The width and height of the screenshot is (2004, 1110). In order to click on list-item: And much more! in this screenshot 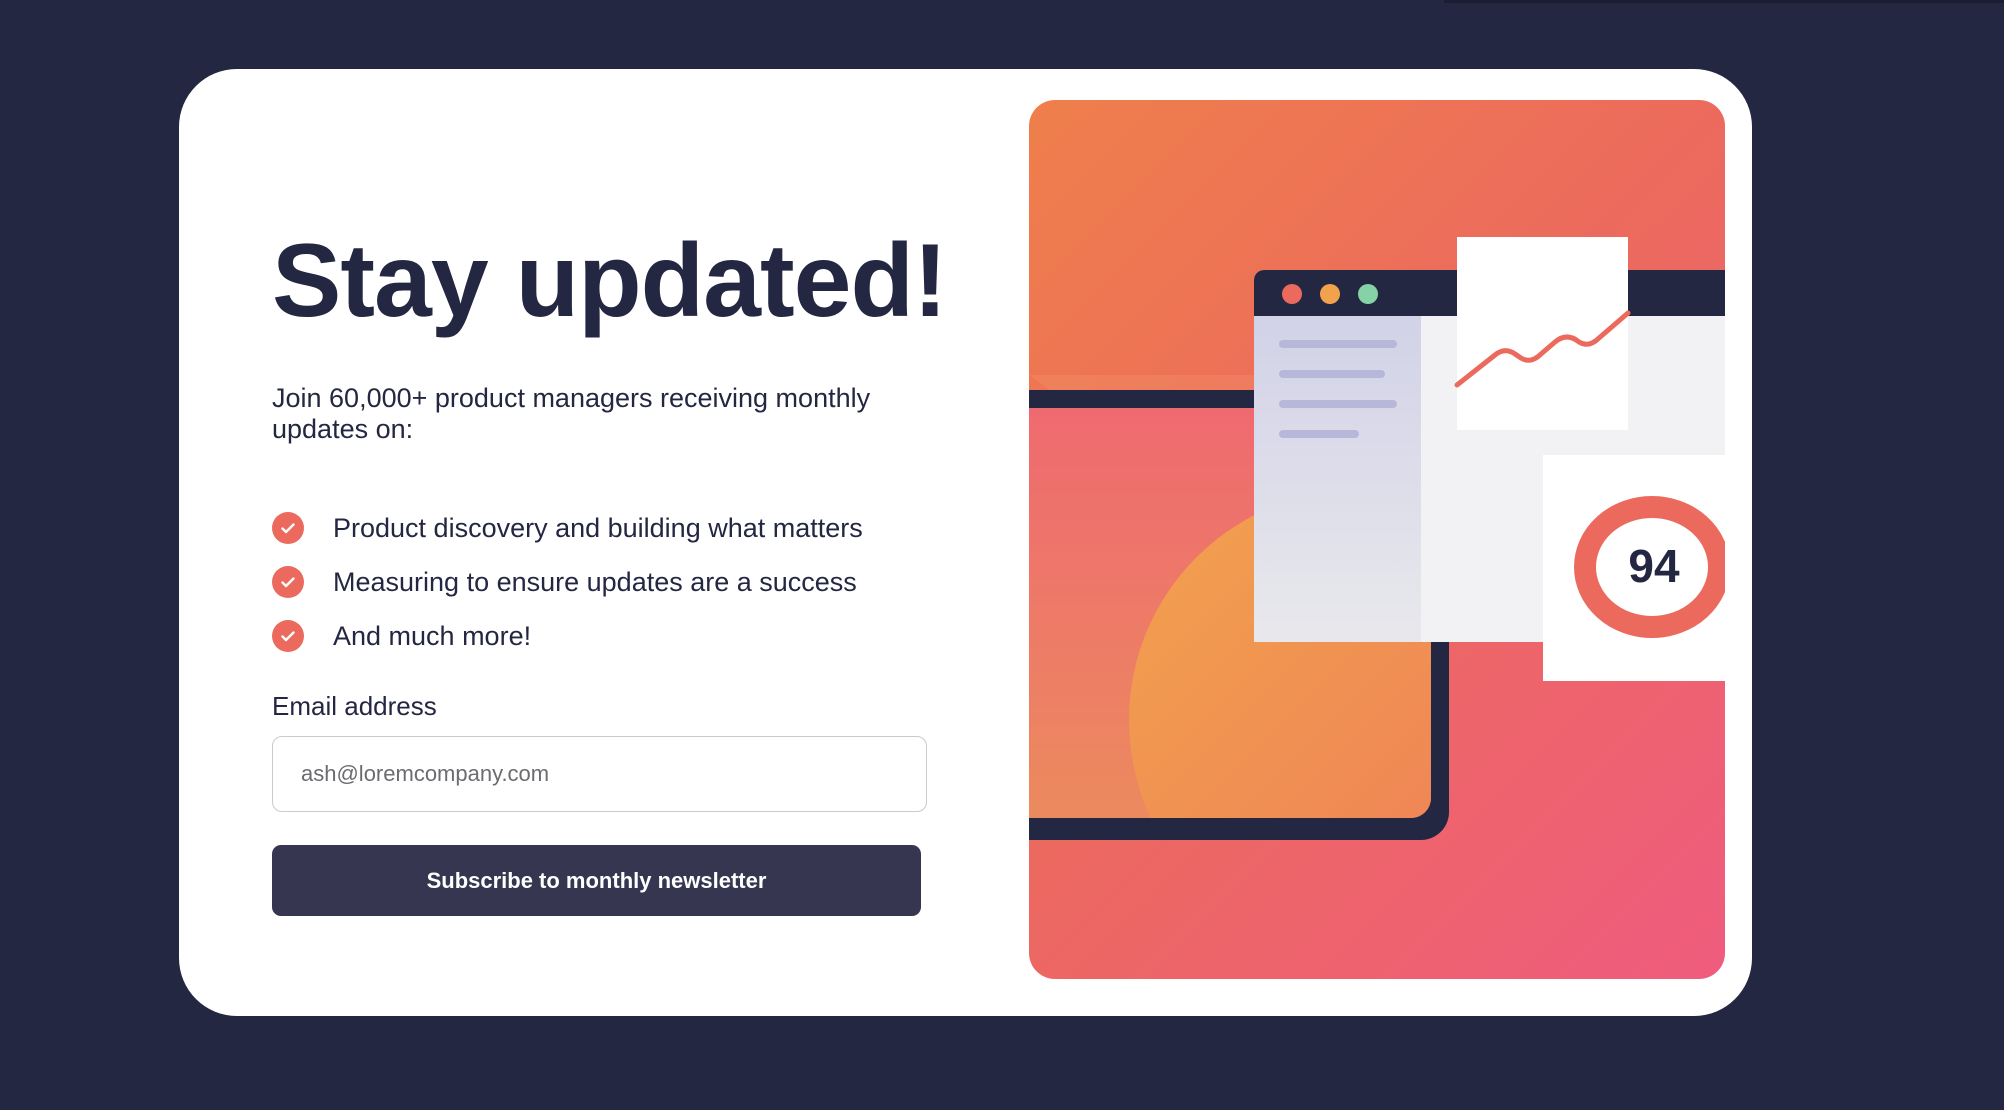, I will do `click(567, 636)`.